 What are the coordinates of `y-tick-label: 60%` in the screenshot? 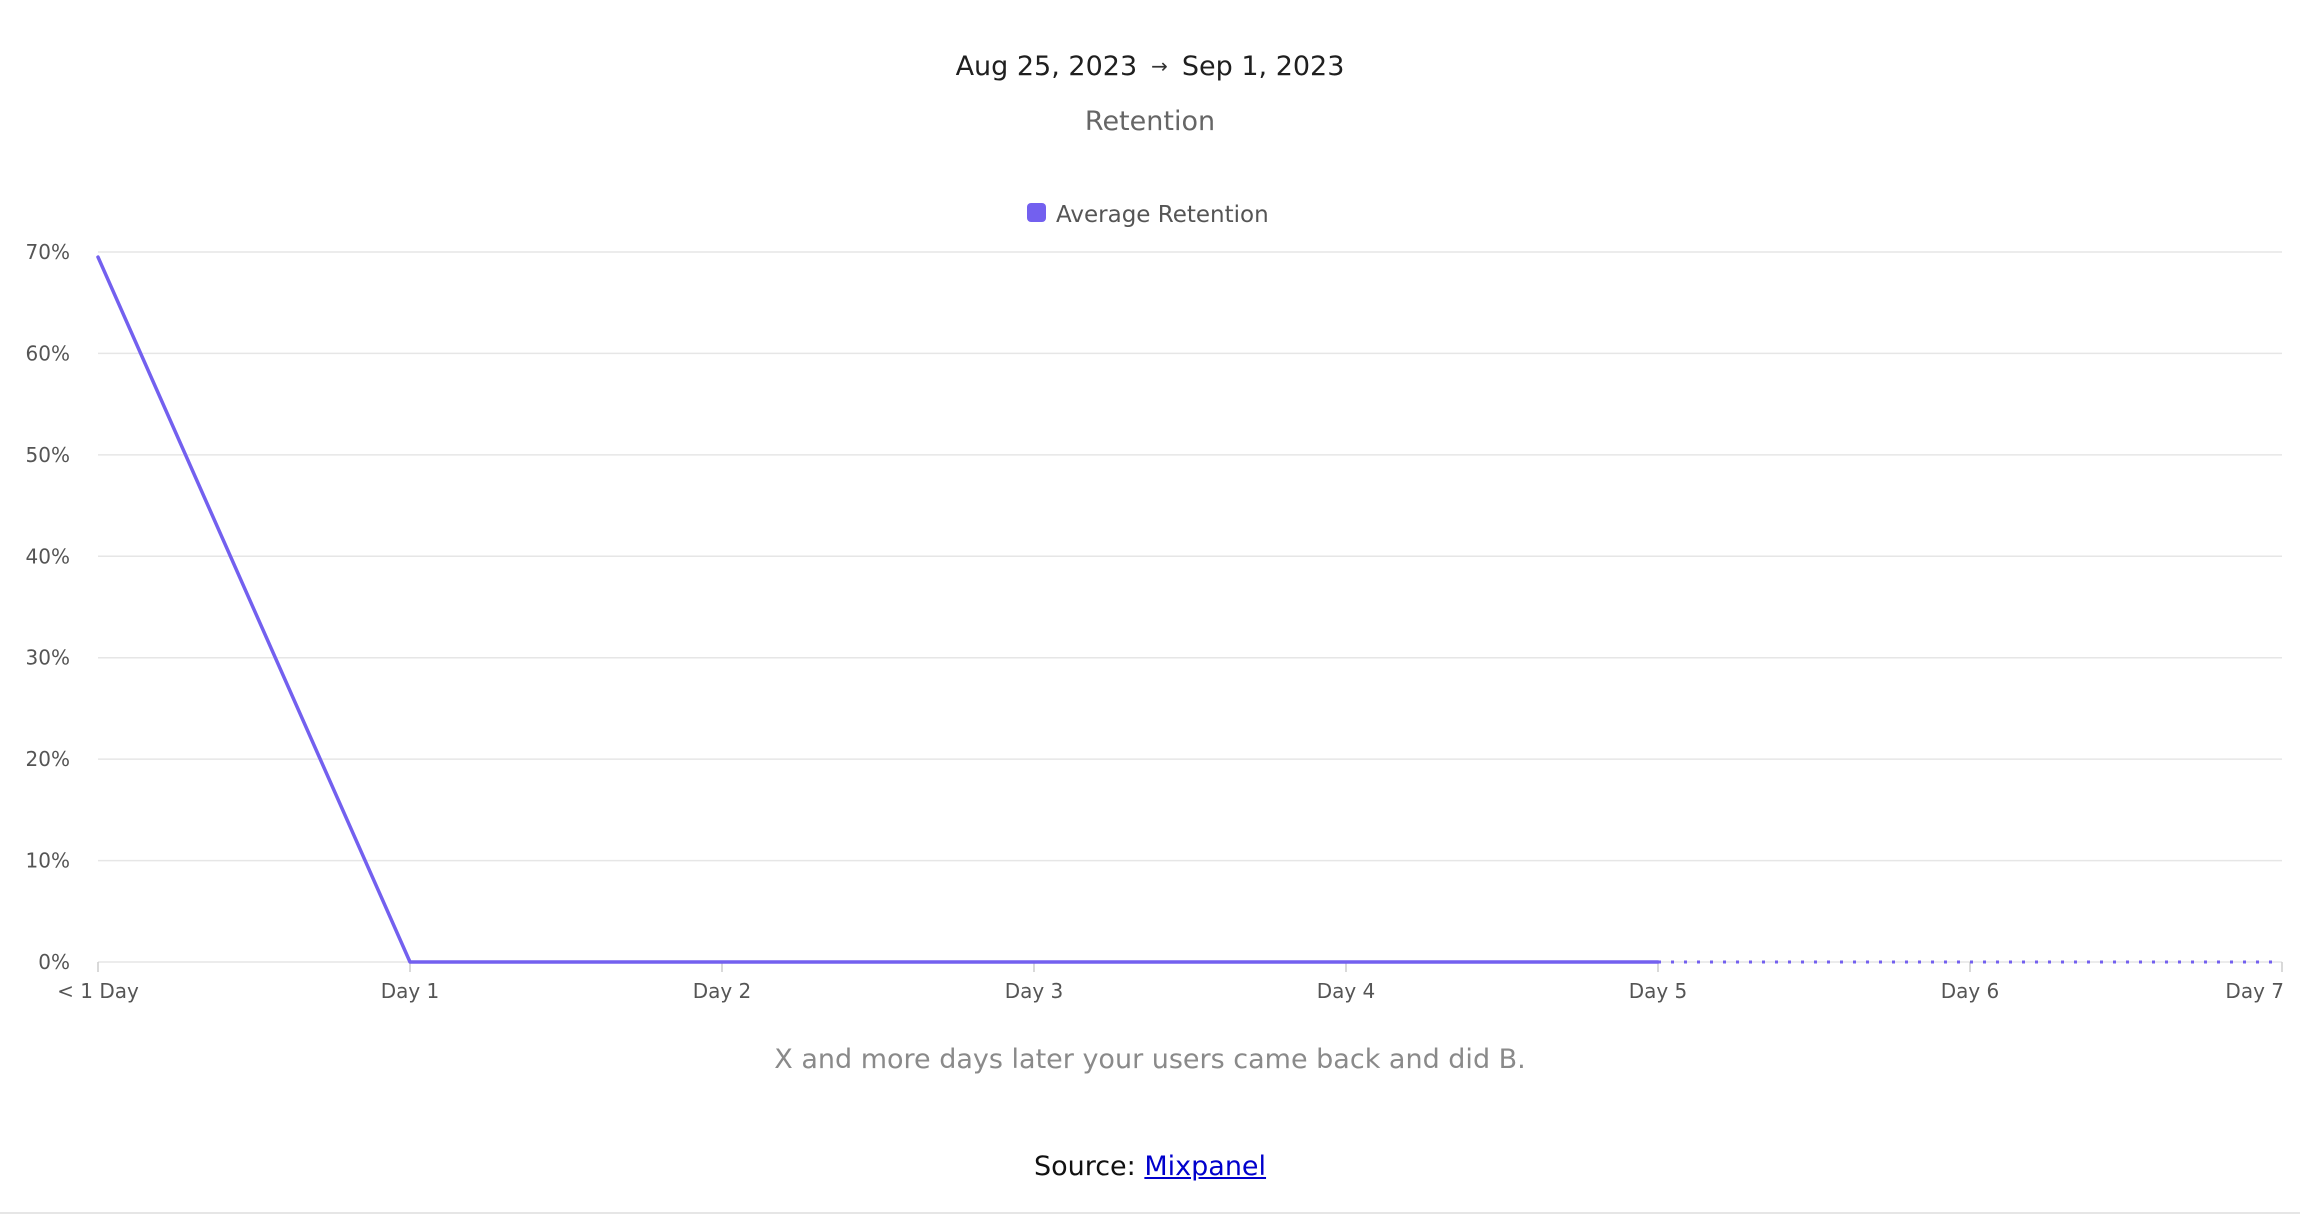 It's located at (48, 353).